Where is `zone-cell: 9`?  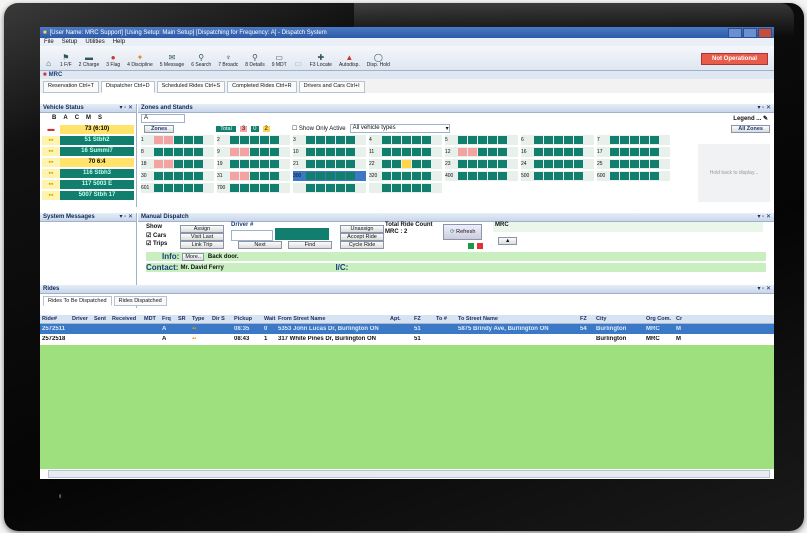
zone-cell: 9 is located at coordinates (253, 152).